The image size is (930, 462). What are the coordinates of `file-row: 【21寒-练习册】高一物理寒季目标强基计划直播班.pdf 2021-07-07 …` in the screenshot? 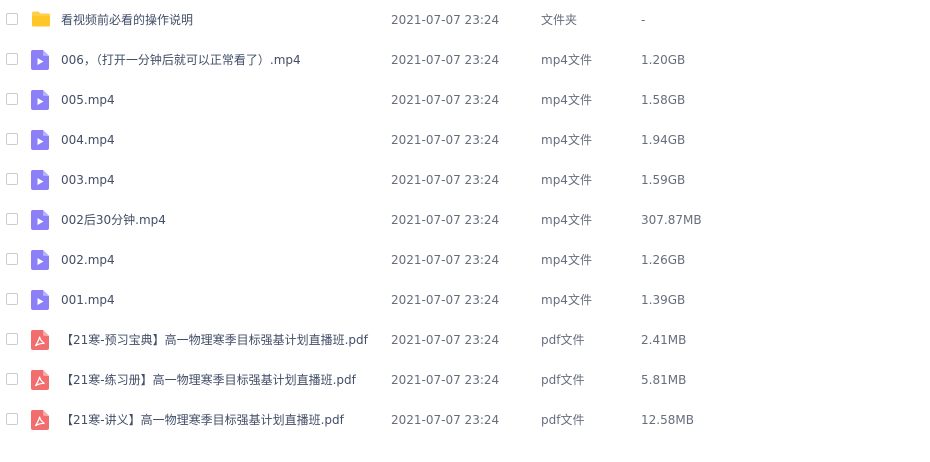 It's located at (465, 380).